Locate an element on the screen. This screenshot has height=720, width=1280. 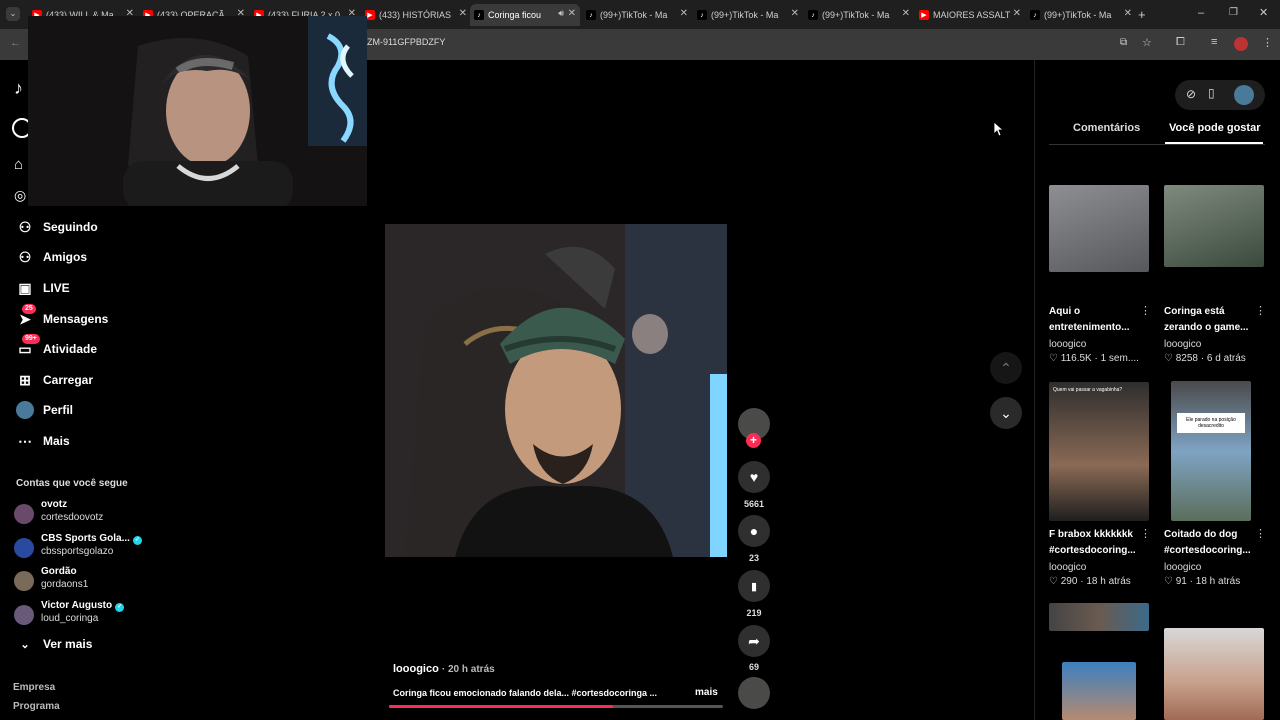
tab-search-icon: ⌄ is located at coordinates (13, 14).